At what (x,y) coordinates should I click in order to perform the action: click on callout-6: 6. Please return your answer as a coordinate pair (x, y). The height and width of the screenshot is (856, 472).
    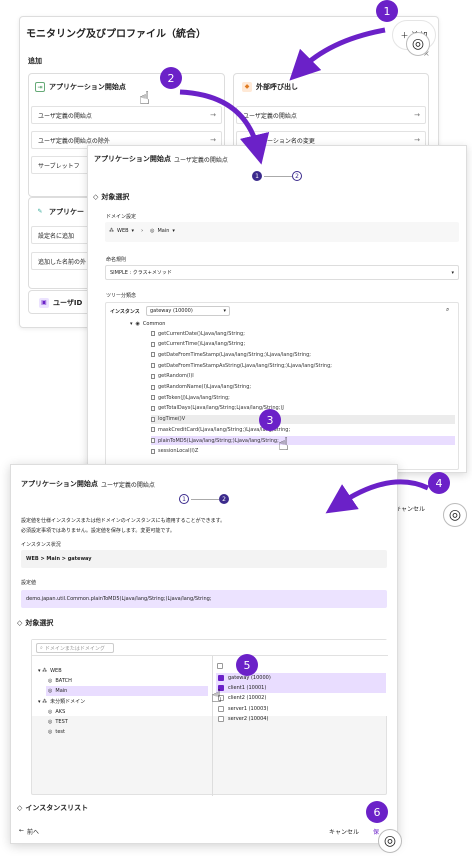
    Looking at the image, I should click on (377, 812).